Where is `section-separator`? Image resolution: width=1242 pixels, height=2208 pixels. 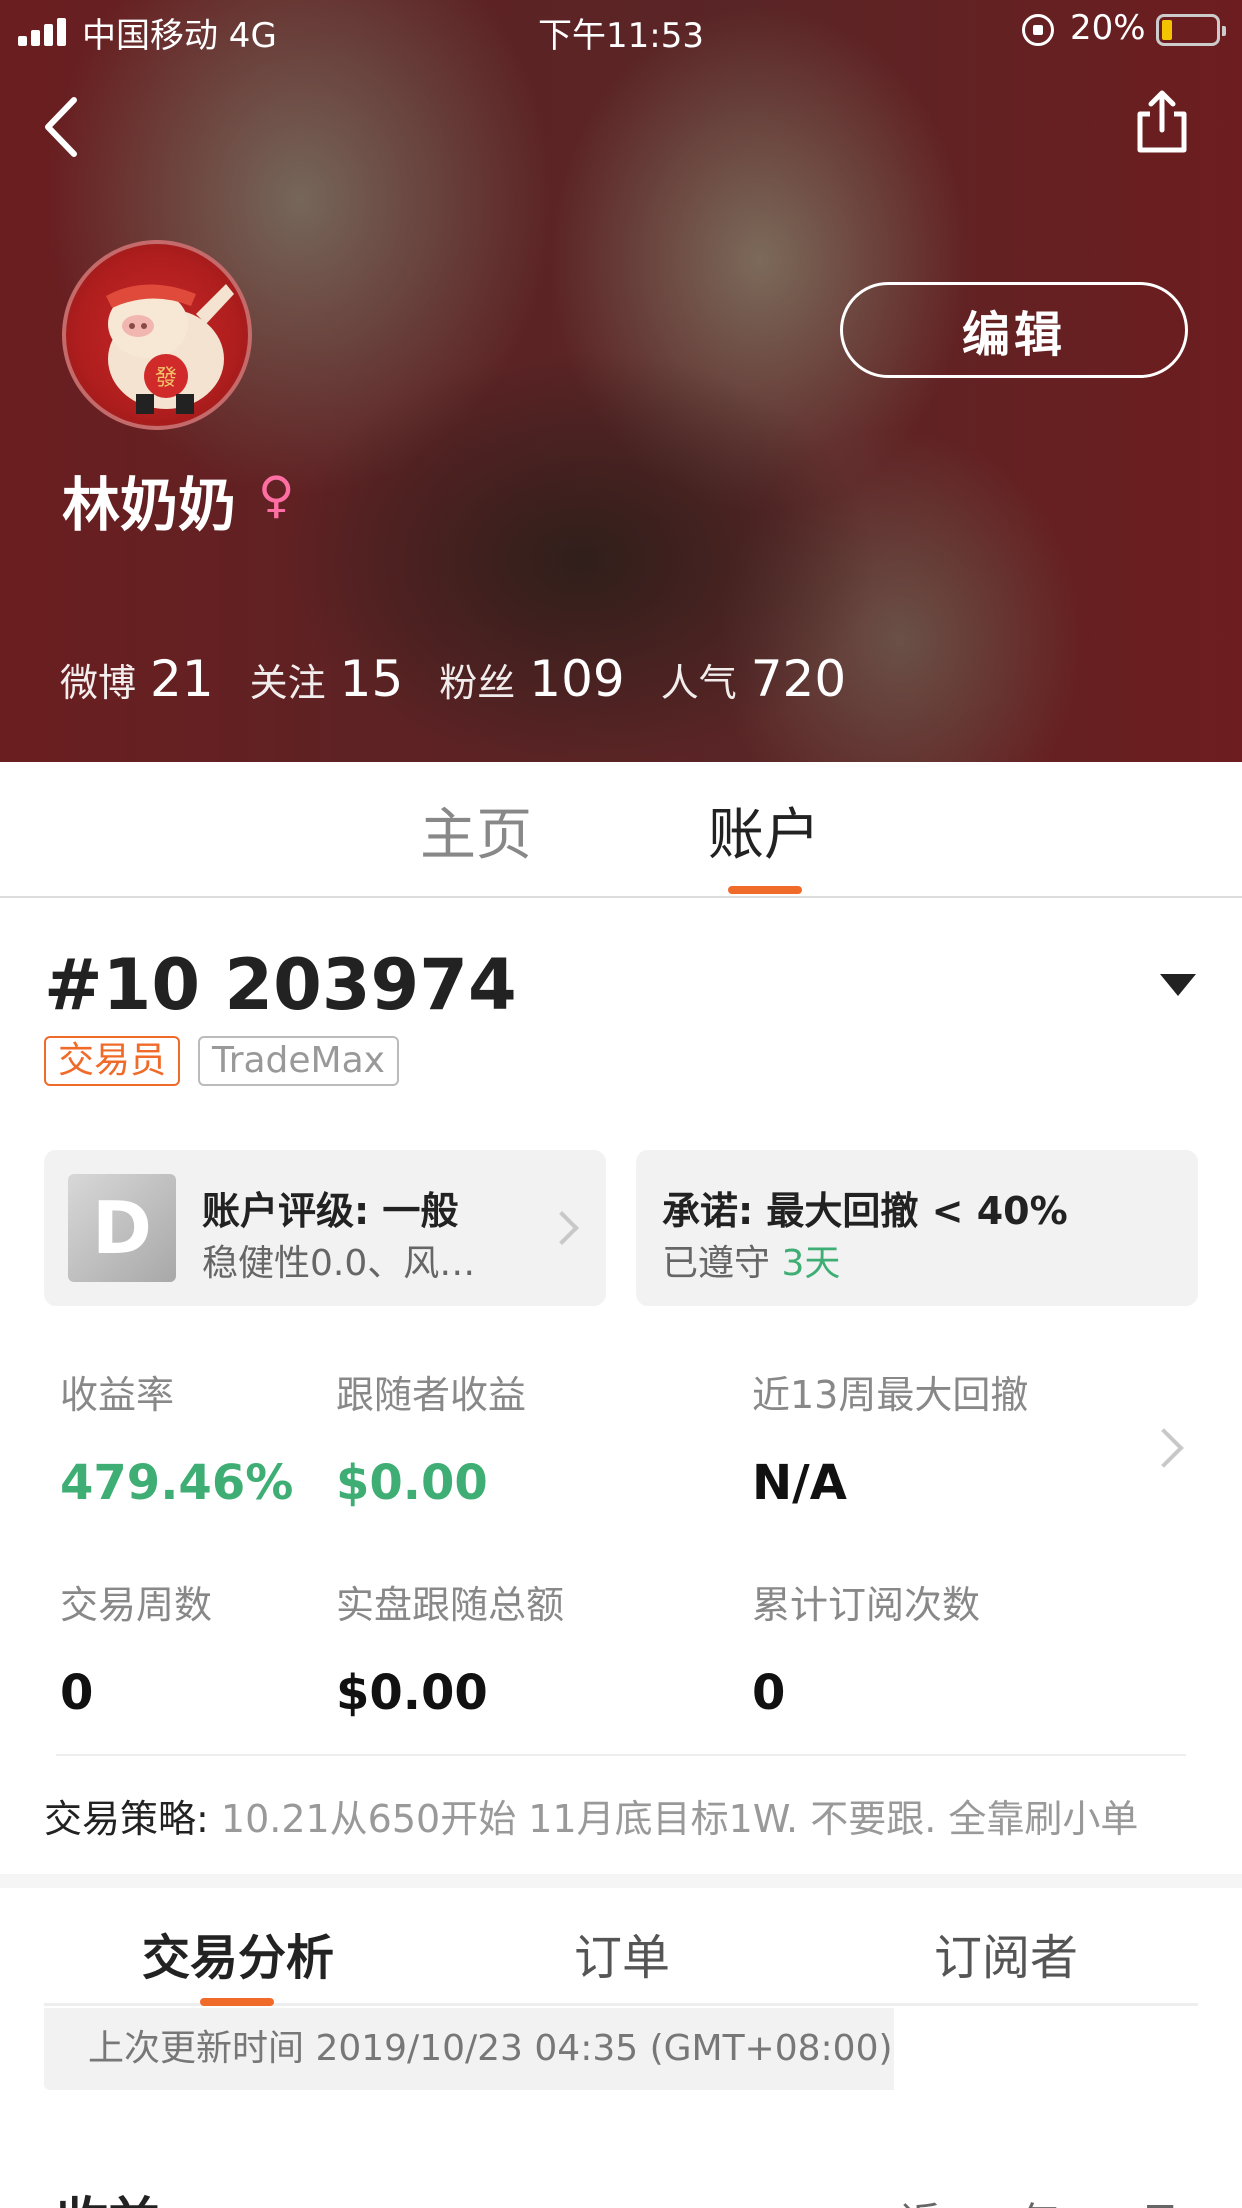 section-separator is located at coordinates (621, 1881).